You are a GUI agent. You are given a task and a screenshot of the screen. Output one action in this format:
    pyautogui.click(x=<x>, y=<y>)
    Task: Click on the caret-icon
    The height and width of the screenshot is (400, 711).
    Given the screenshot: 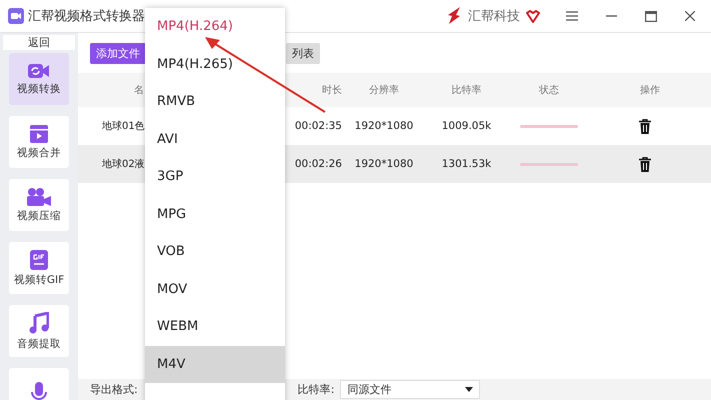 What is the action you would take?
    pyautogui.click(x=469, y=389)
    